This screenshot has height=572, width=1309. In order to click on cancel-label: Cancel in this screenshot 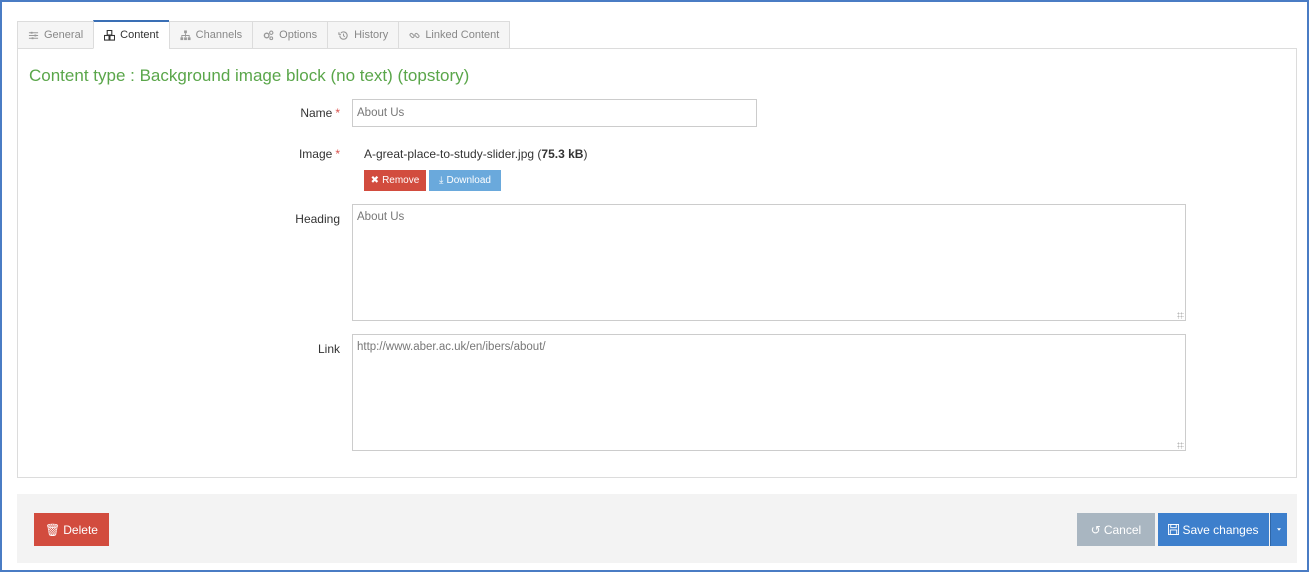, I will do `click(1122, 529)`.